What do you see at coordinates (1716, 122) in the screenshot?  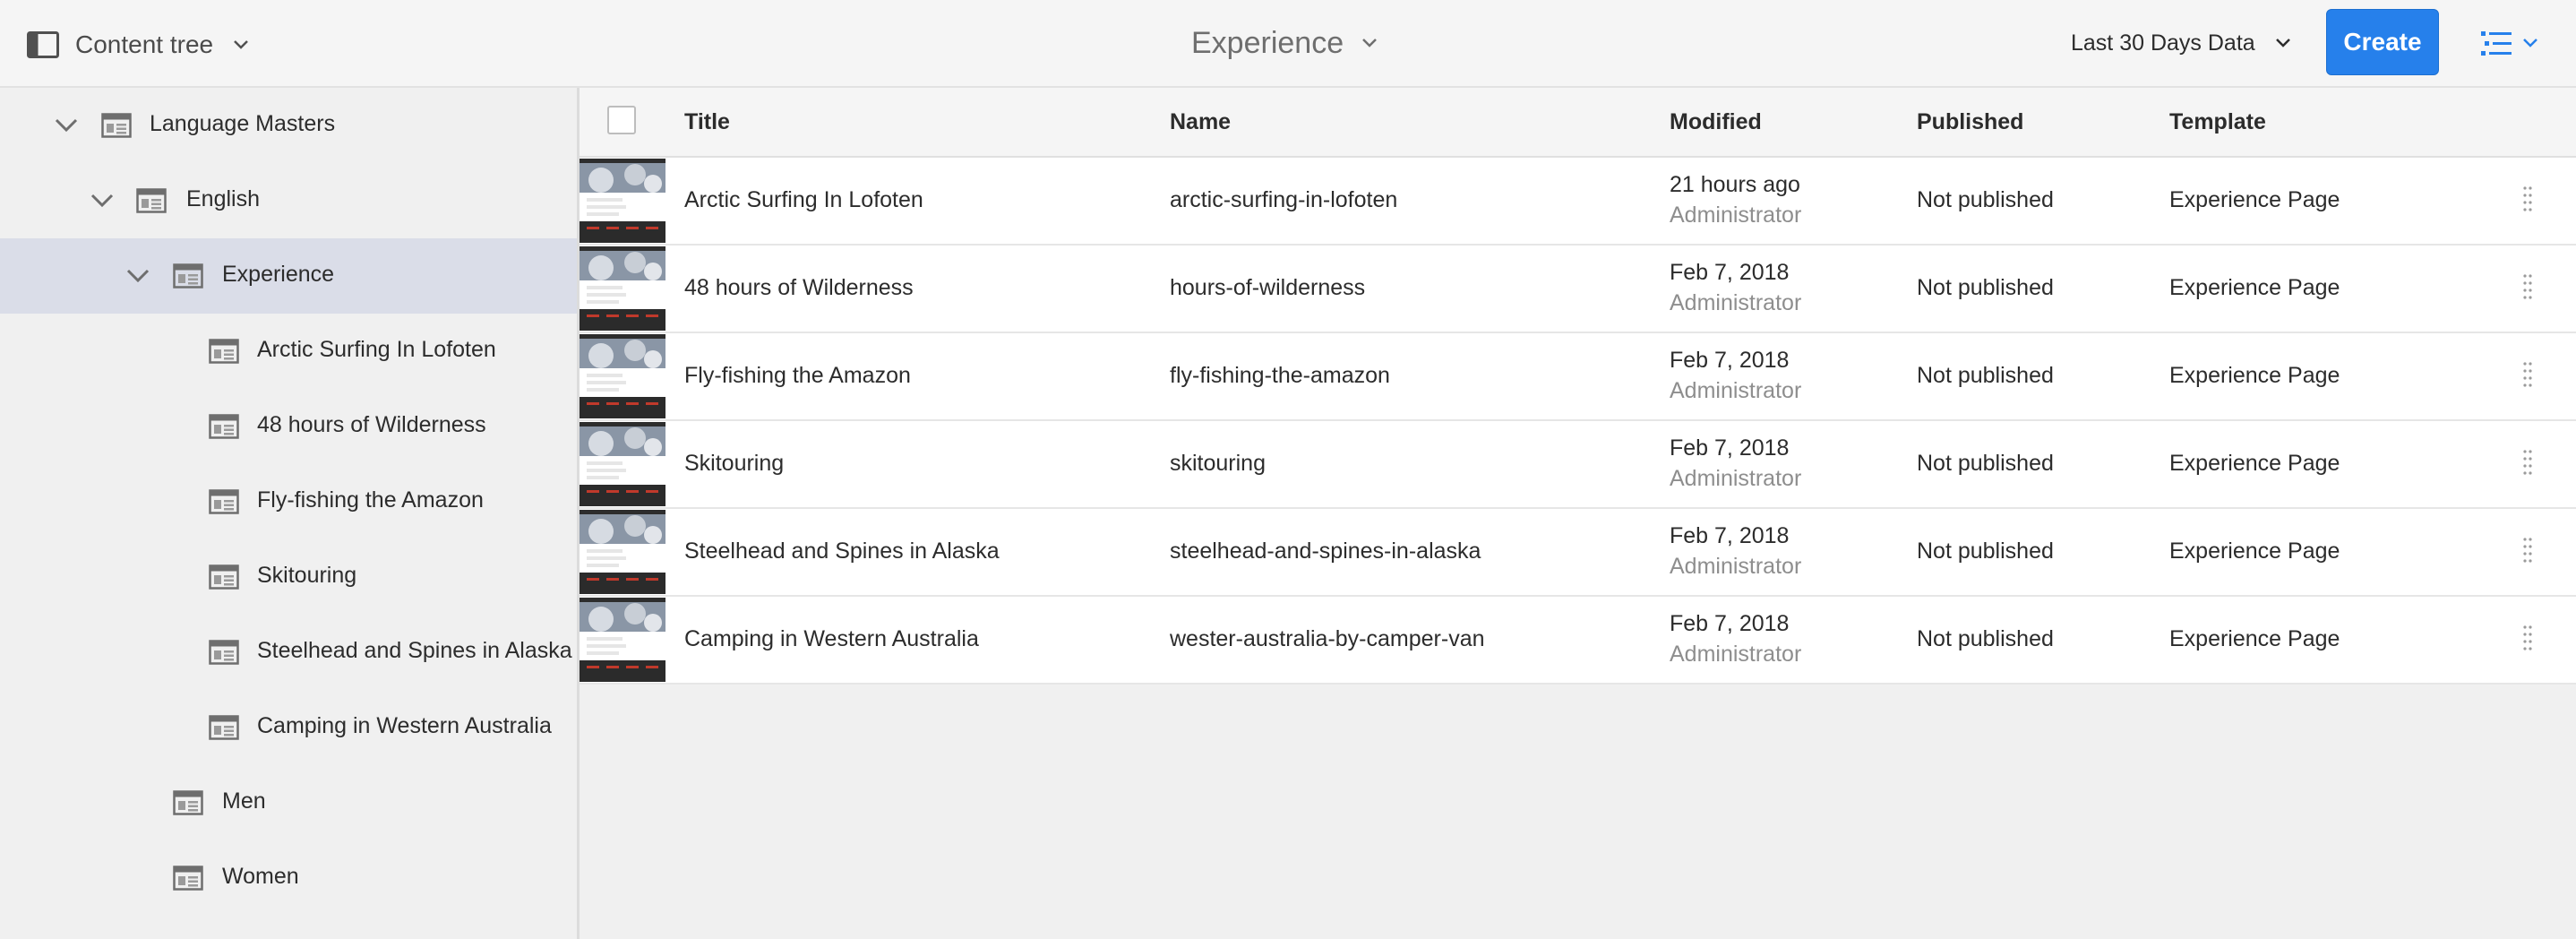 I see `column-header-modified: Modified` at bounding box center [1716, 122].